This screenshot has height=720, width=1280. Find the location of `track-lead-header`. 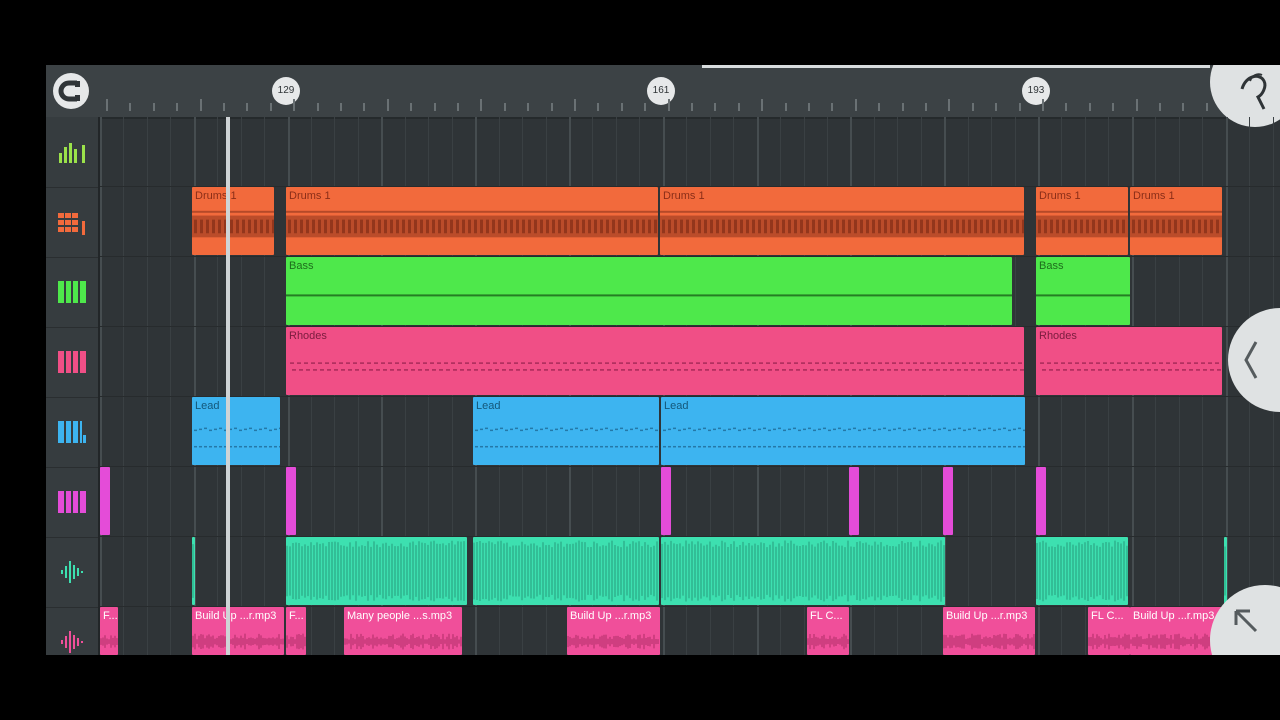

track-lead-header is located at coordinates (72, 432).